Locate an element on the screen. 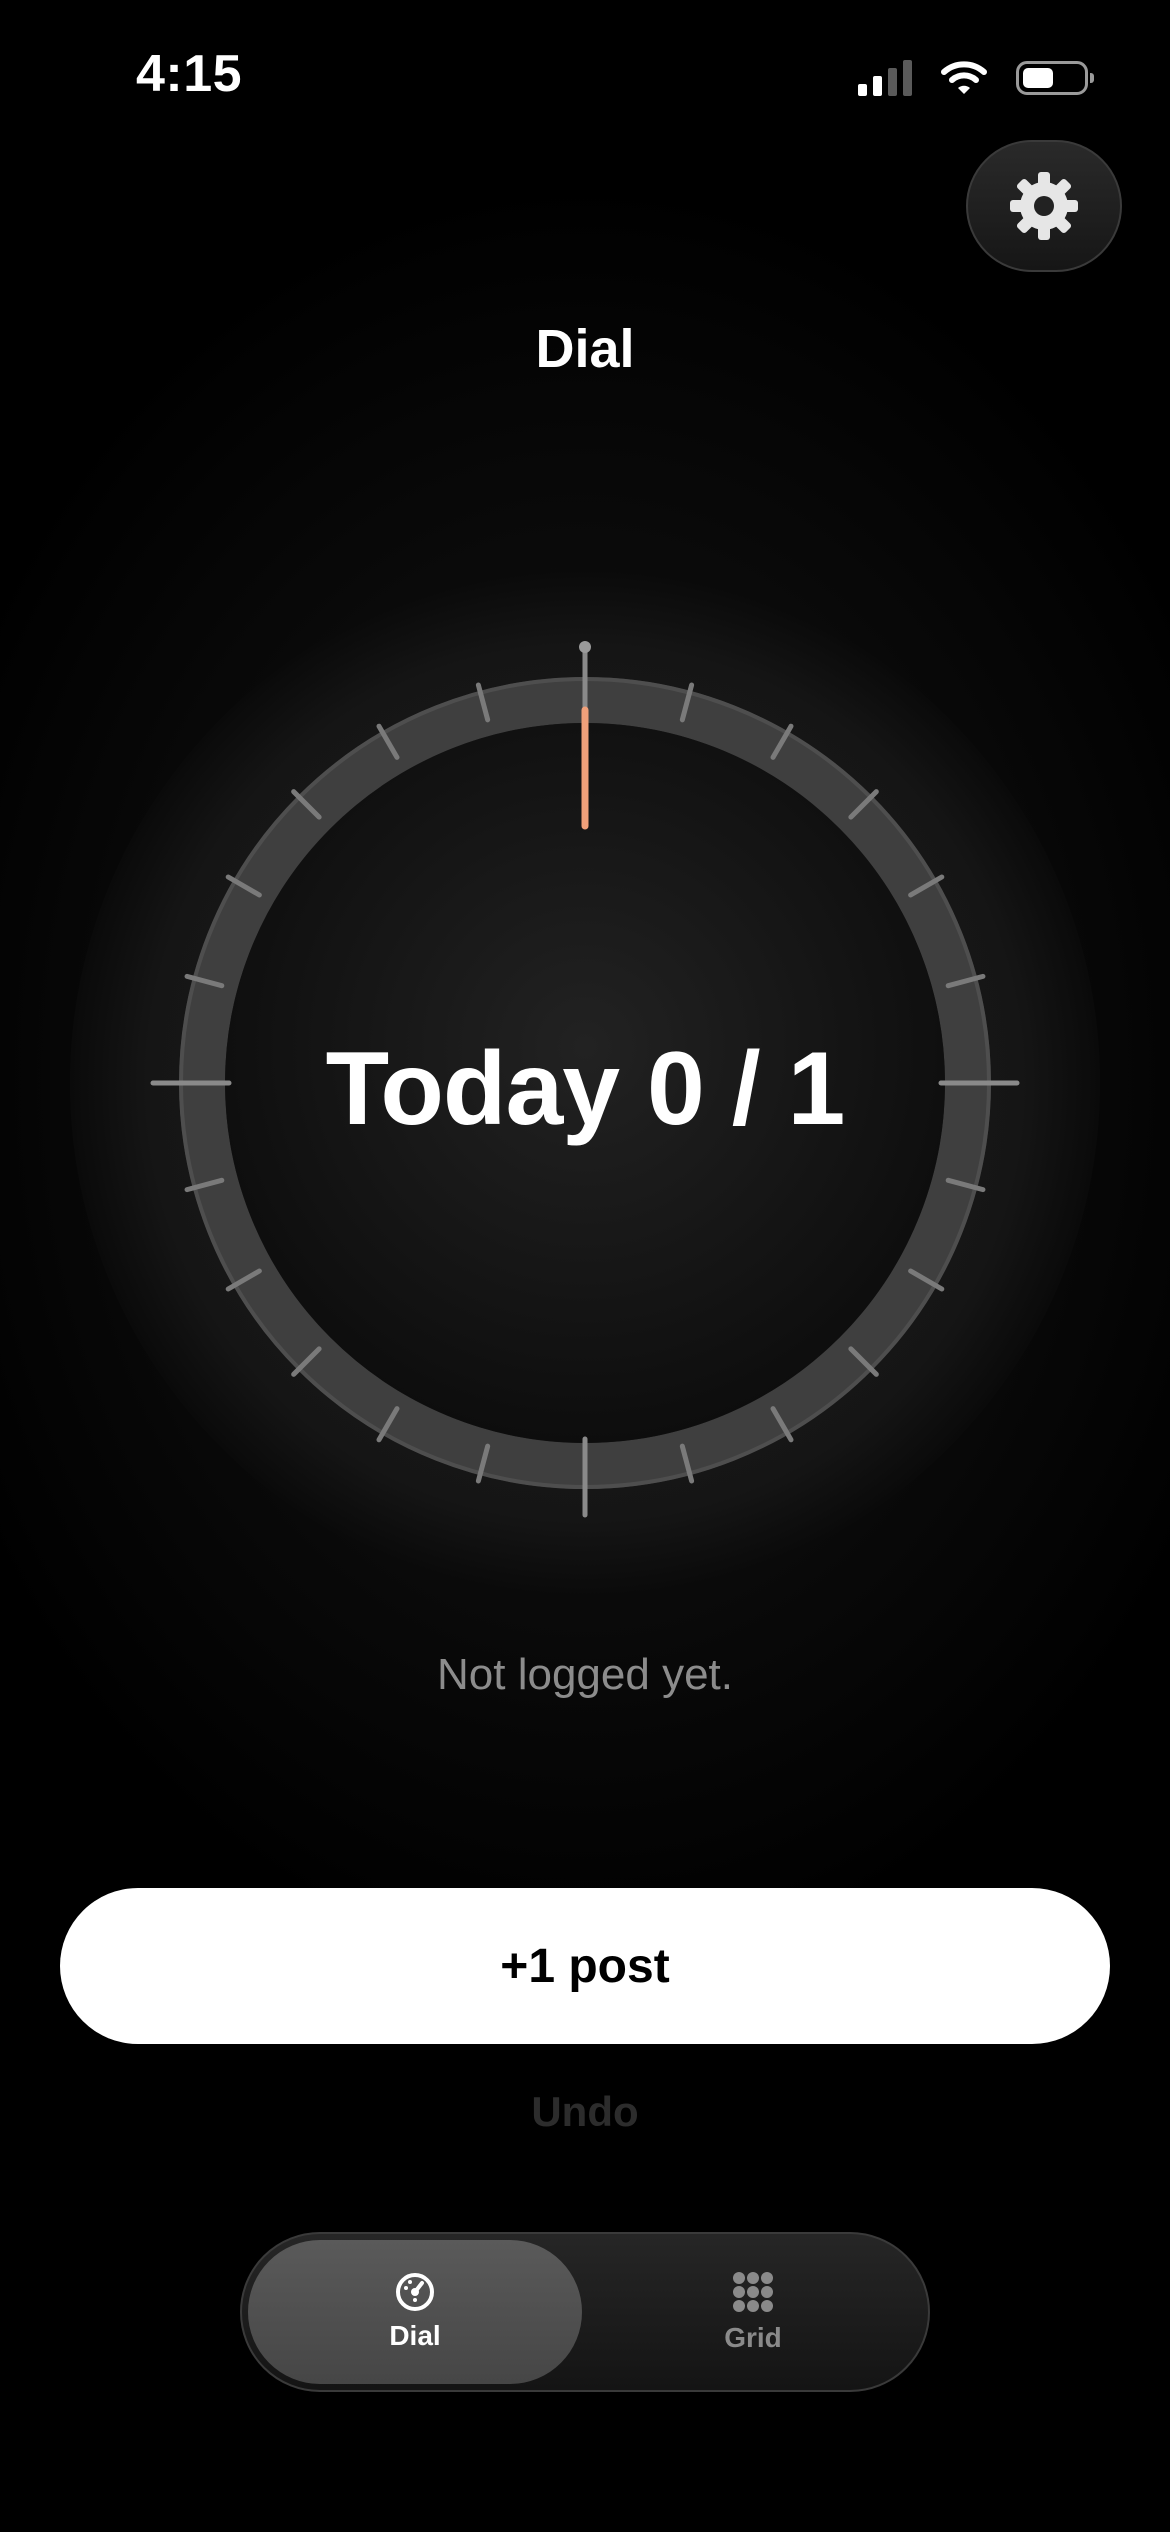  grid-icon is located at coordinates (753, 2292).